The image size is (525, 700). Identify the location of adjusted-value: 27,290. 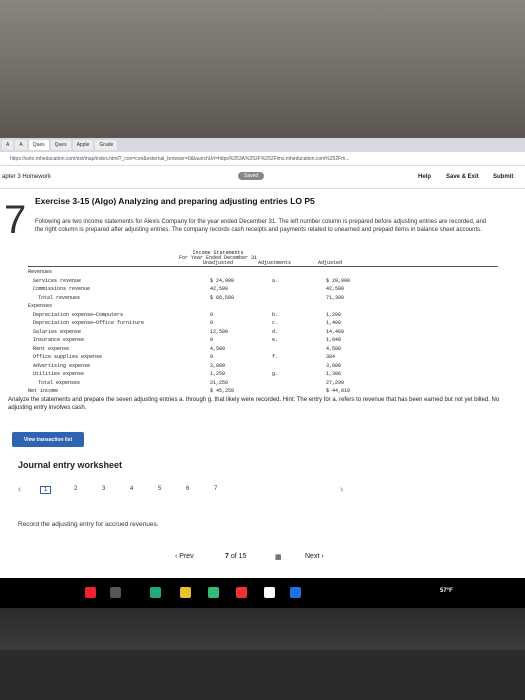
(335, 382).